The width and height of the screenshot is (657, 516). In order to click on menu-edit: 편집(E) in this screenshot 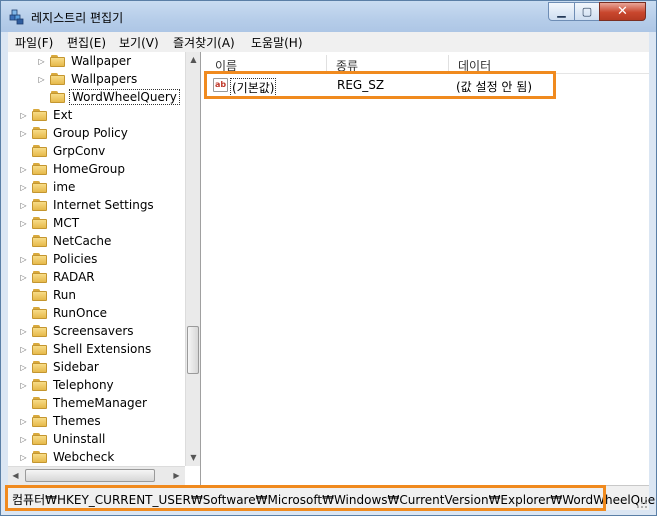, I will do `click(86, 42)`.